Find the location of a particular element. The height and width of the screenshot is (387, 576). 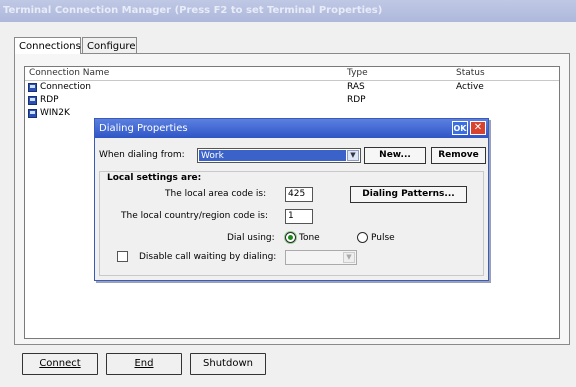

area-code-input: 425 is located at coordinates (299, 194).